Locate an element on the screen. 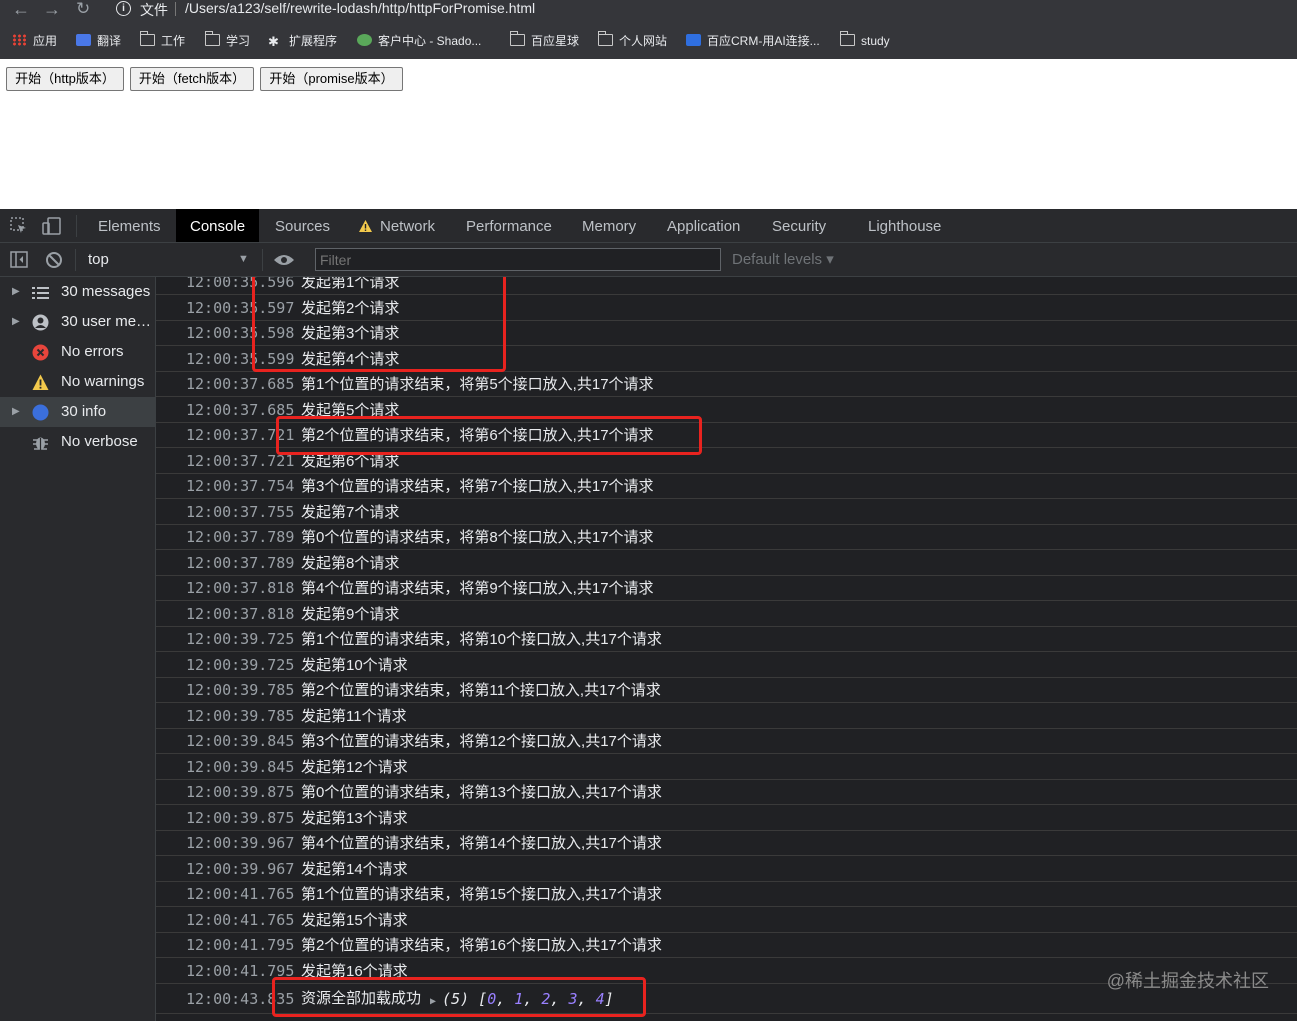 The width and height of the screenshot is (1297, 1021). log-message: 发起第11个请求 is located at coordinates (354, 716).